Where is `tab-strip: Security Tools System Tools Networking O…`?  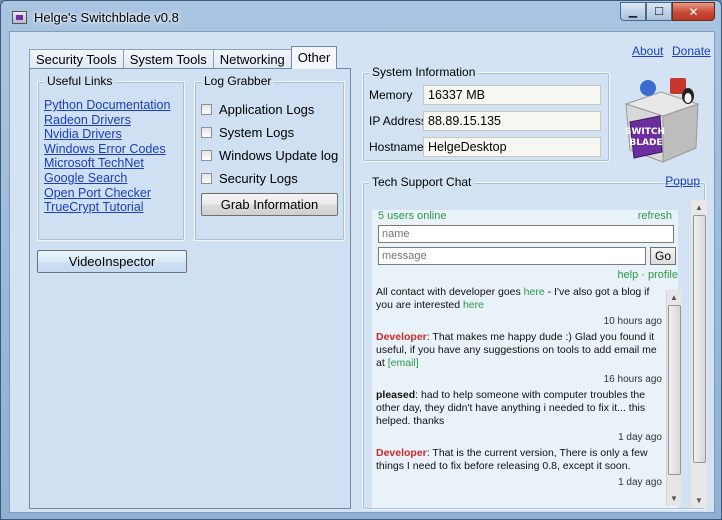 tab-strip: Security Tools System Tools Networking O… is located at coordinates (183, 57).